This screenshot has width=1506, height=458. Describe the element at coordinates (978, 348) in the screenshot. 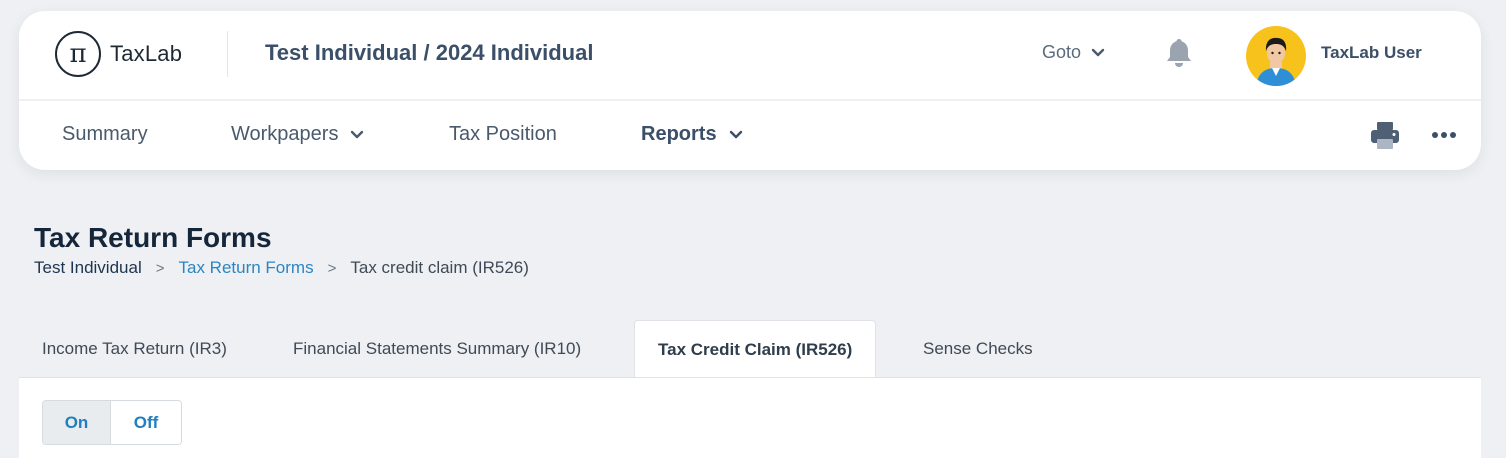

I see `tab-sense-checks: Sense Checks` at that location.